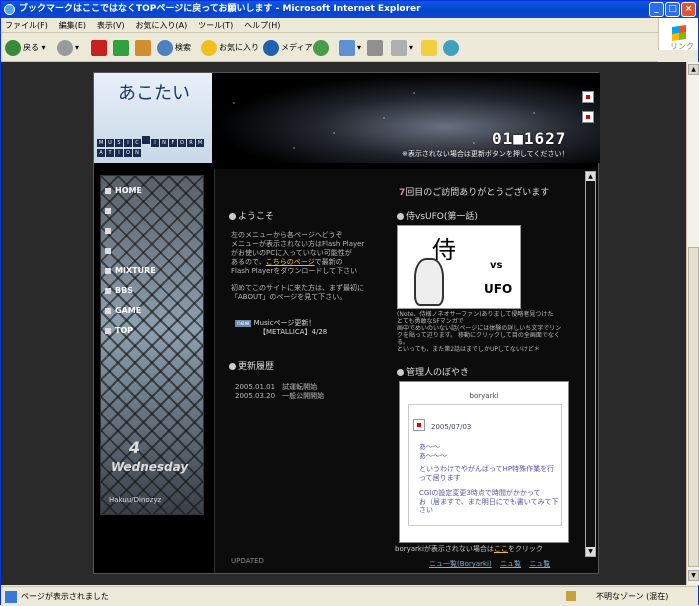 This screenshot has height=606, width=699. I want to click on status-bar: ページが表示されました 不明なゾーン (混在), so click(349, 595).